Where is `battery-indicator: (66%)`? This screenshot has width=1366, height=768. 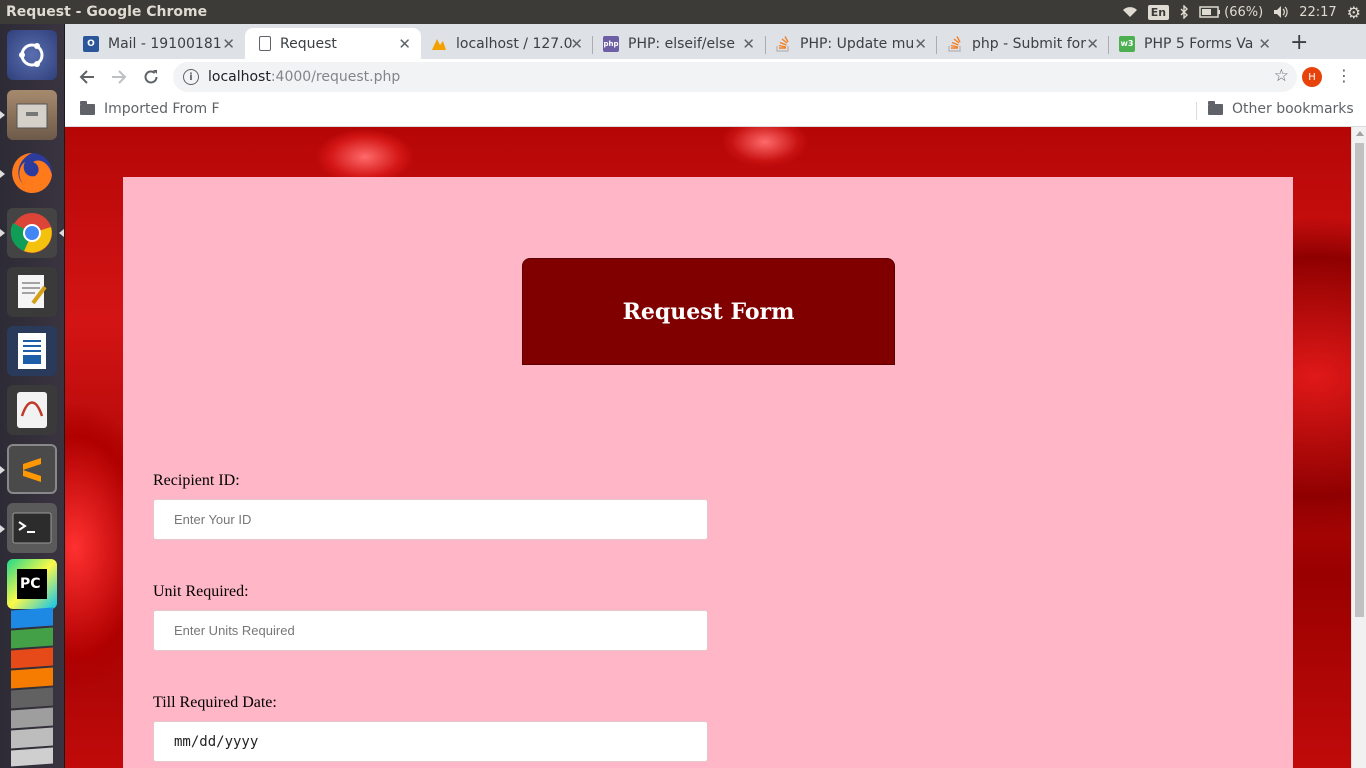 battery-indicator: (66%) is located at coordinates (1231, 12).